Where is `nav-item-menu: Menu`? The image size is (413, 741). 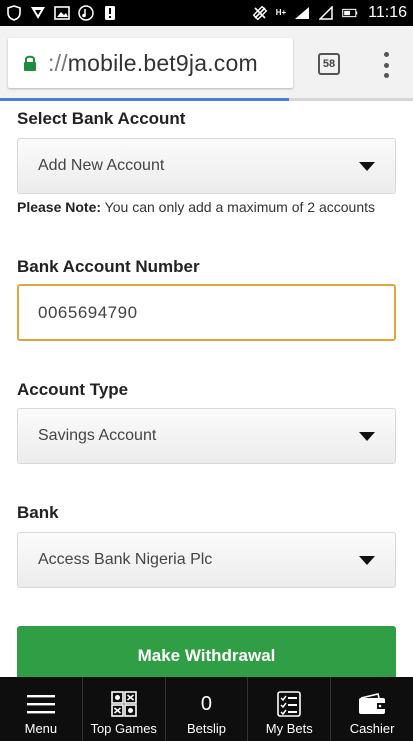 nav-item-menu: Menu is located at coordinates (41, 709).